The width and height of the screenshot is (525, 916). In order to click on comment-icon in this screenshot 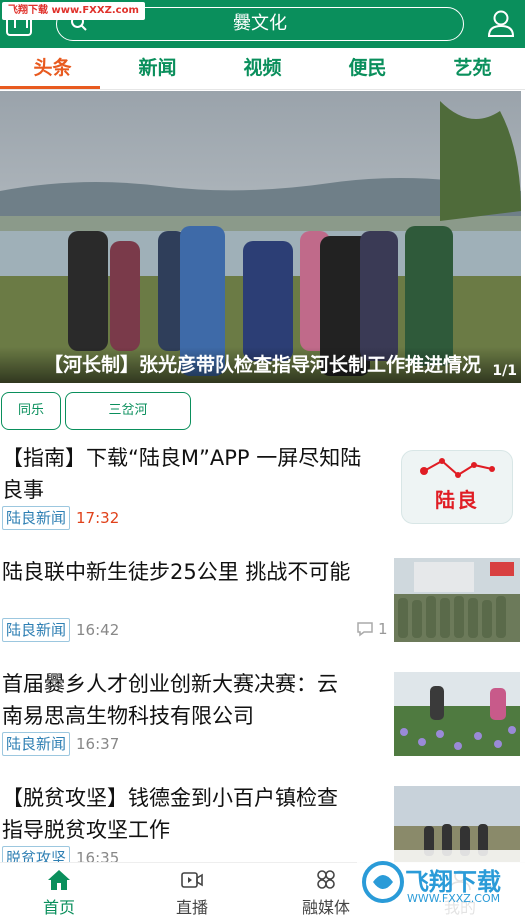, I will do `click(365, 629)`.